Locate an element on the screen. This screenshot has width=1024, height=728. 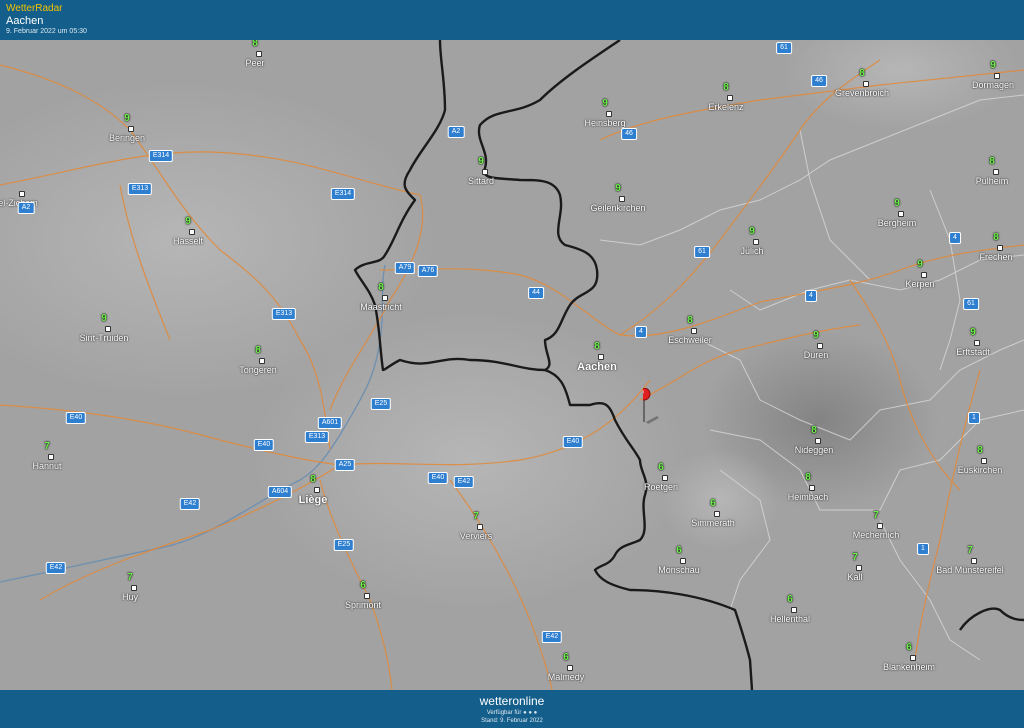
city-label: Mechernich is located at coordinates (876, 535).